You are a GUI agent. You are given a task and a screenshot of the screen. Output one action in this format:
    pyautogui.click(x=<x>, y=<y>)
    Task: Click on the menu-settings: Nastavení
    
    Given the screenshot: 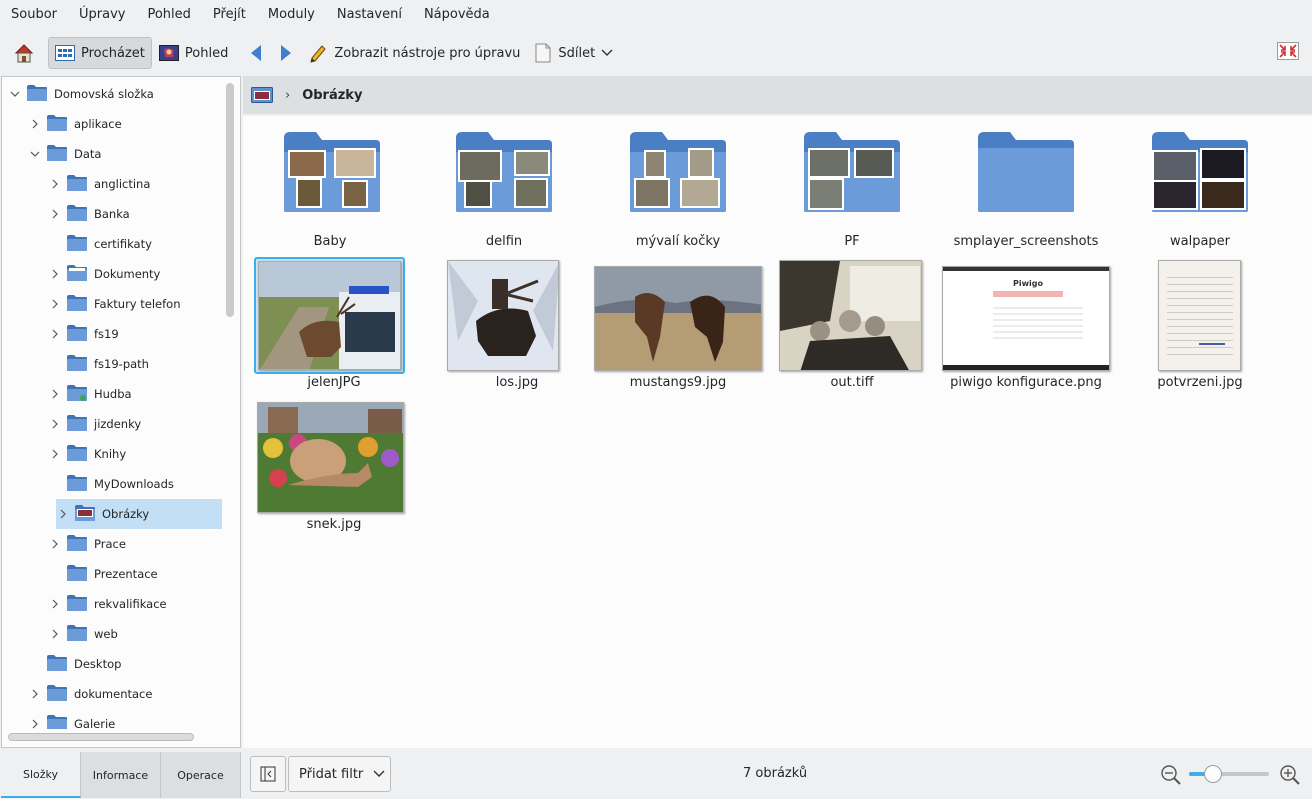 What is the action you would take?
    pyautogui.click(x=369, y=15)
    